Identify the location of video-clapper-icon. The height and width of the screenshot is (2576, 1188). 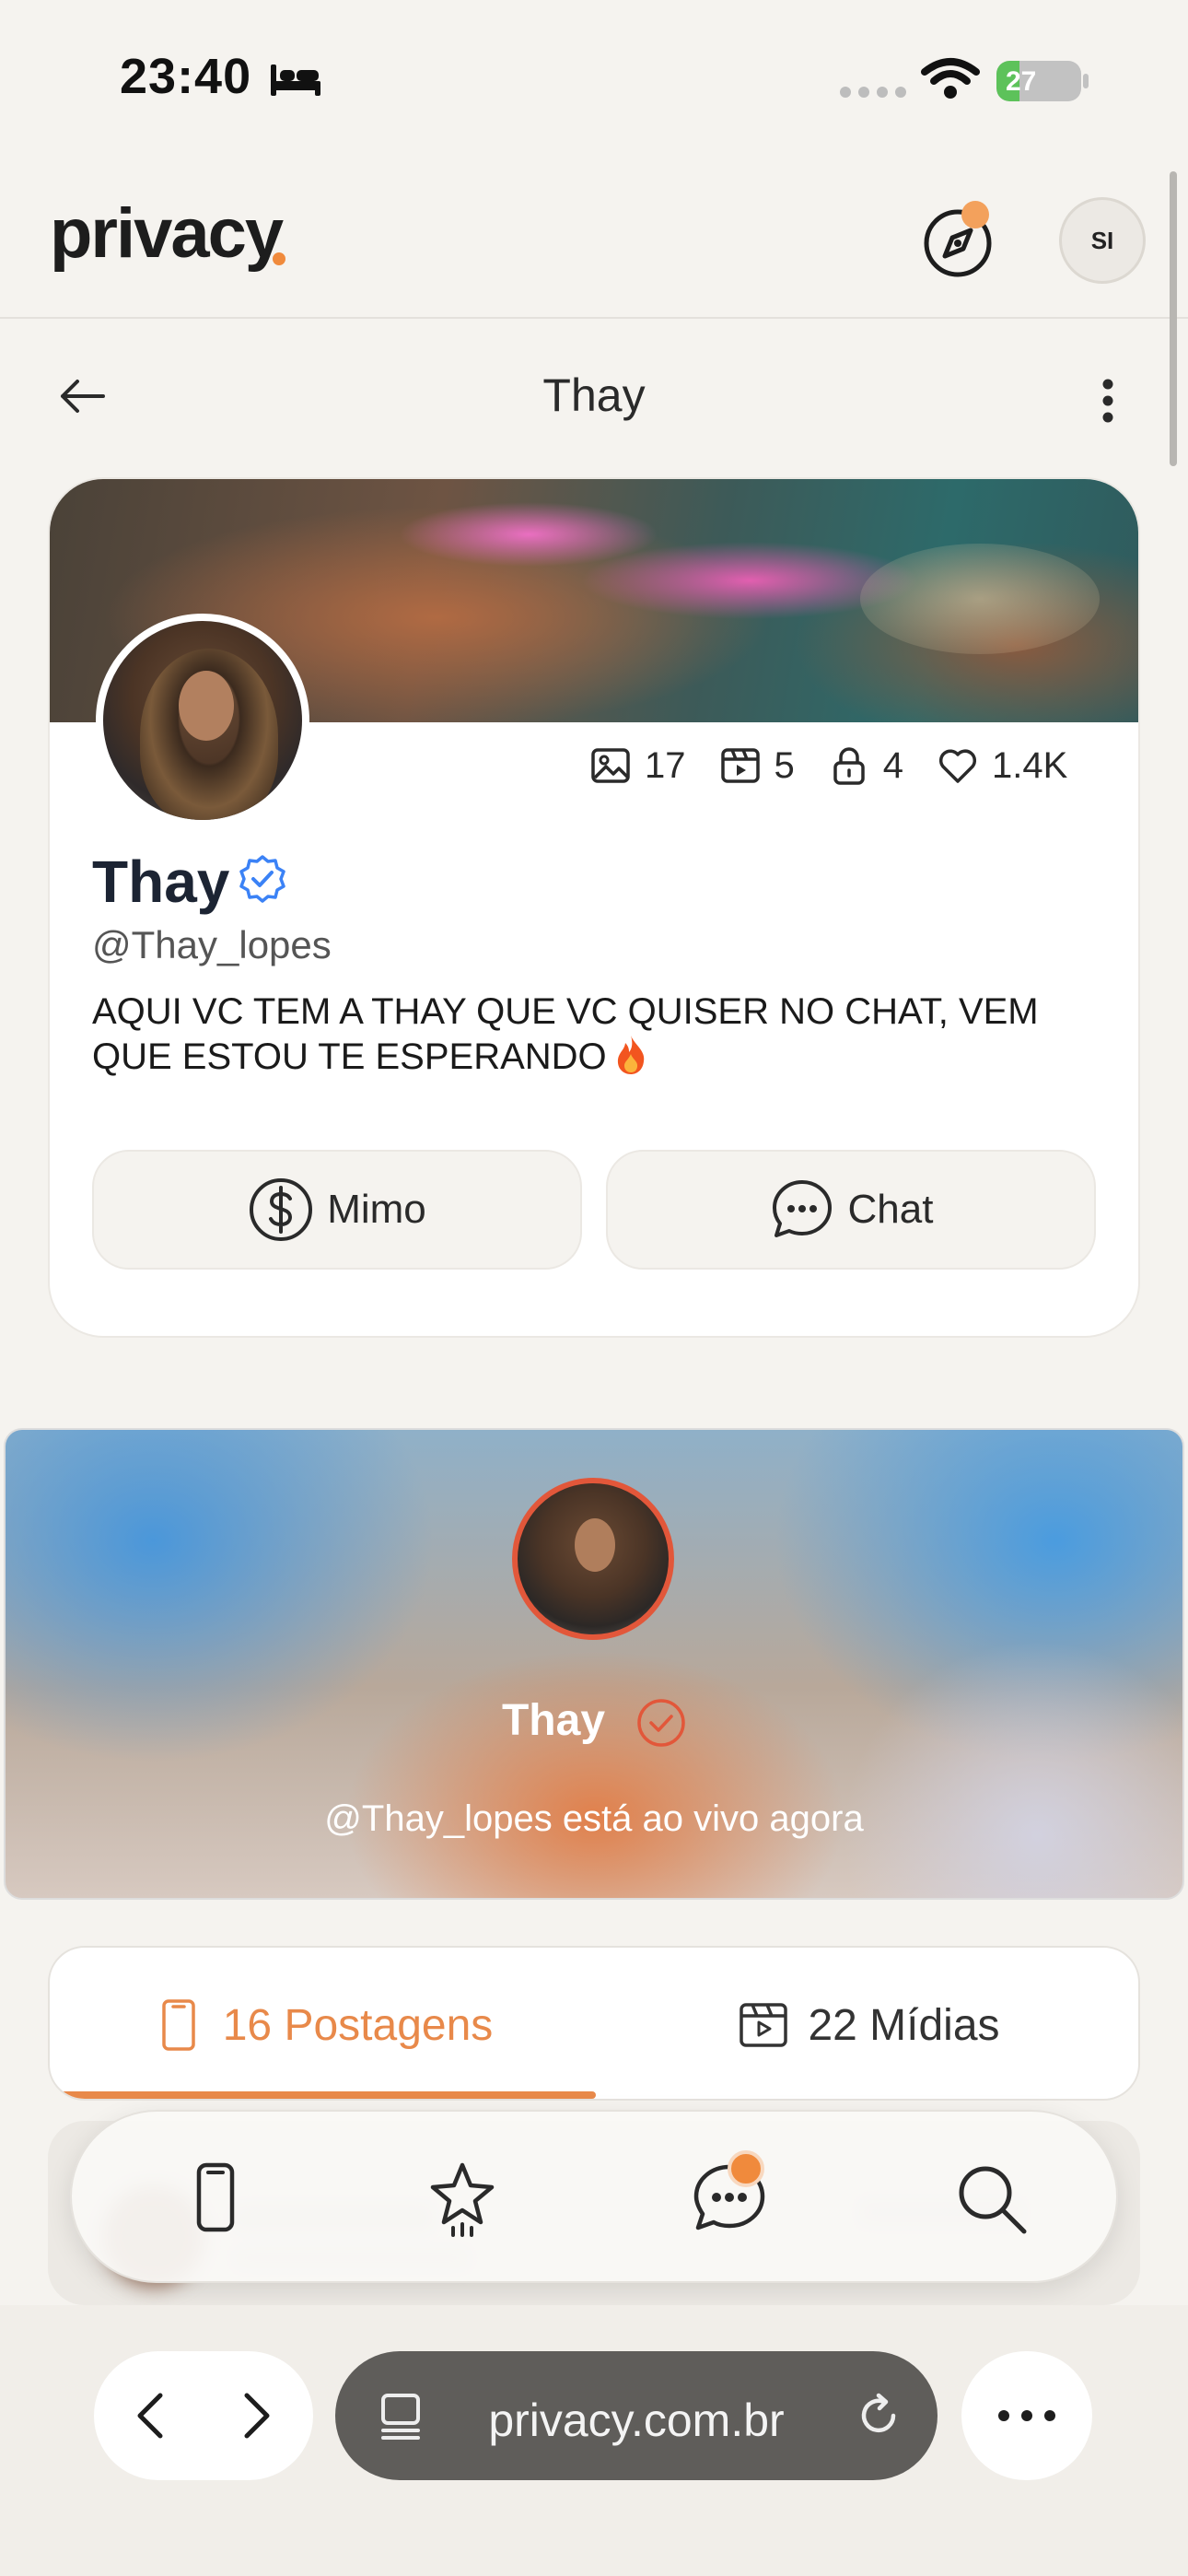
(740, 765).